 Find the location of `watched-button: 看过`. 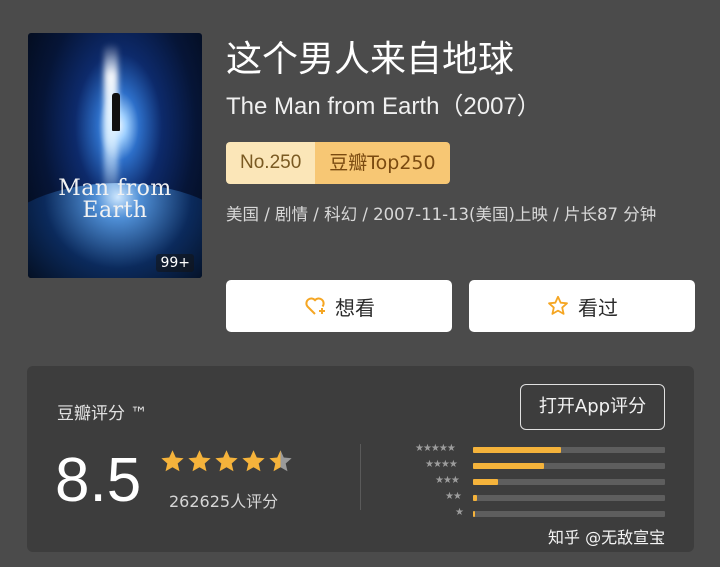

watched-button: 看过 is located at coordinates (582, 306).